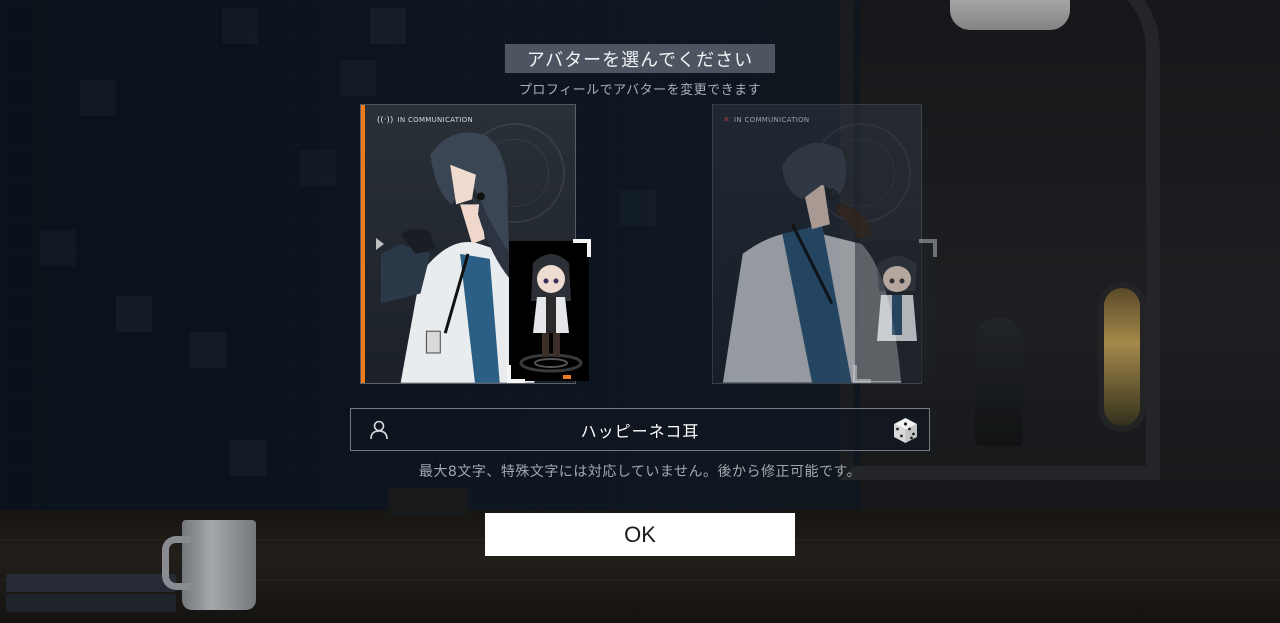 This screenshot has height=623, width=1280. I want to click on name-input: ハッピーネコ耳, so click(640, 429).